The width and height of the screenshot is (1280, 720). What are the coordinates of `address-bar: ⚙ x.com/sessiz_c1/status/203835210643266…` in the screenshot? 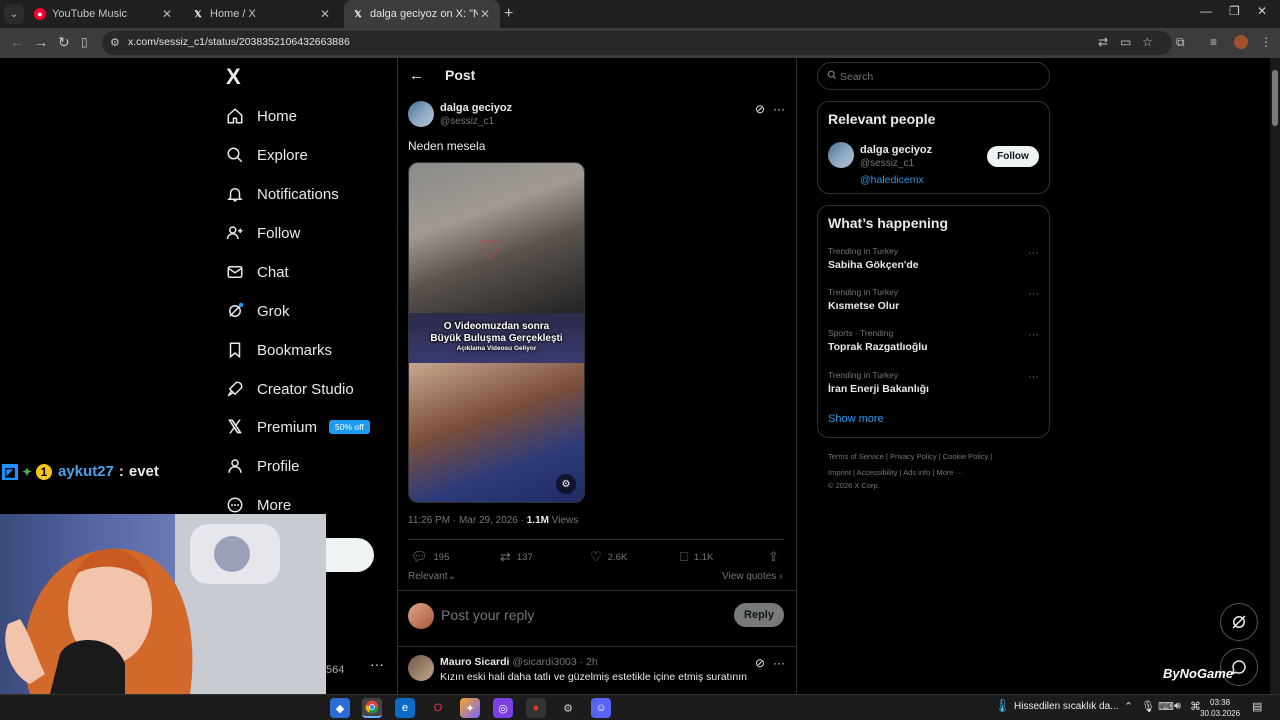 It's located at (637, 43).